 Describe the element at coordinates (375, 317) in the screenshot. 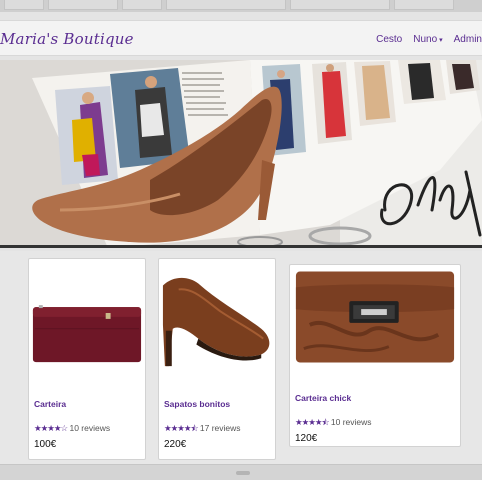

I see `product-image-clutch` at that location.